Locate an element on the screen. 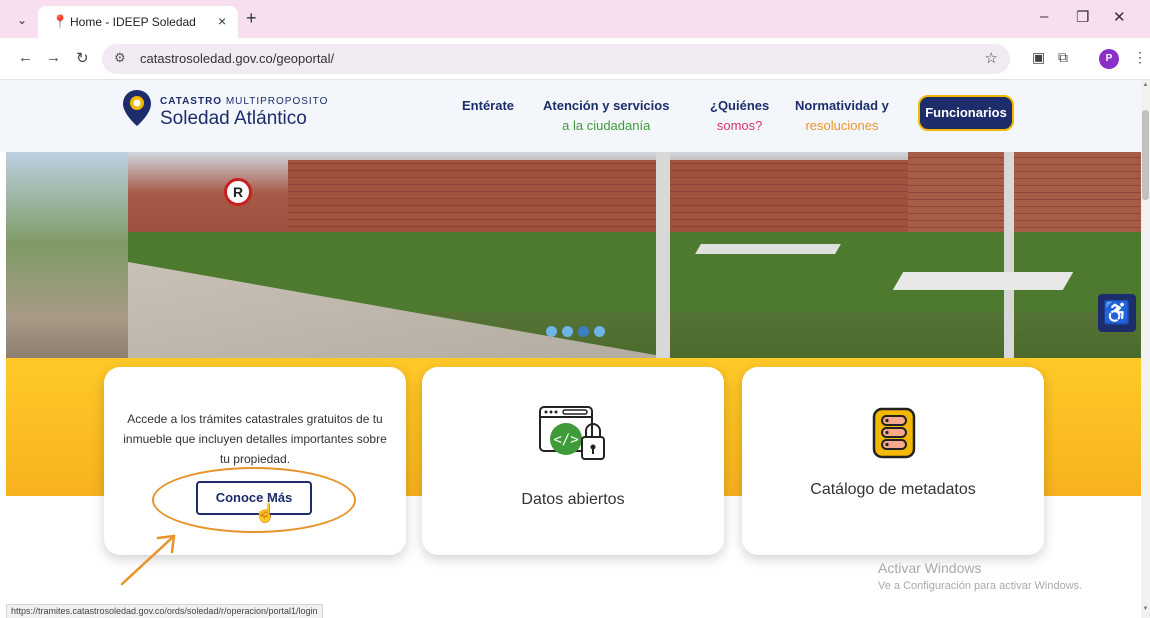 This screenshot has width=1150, height=618. hero-bench is located at coordinates (768, 249).